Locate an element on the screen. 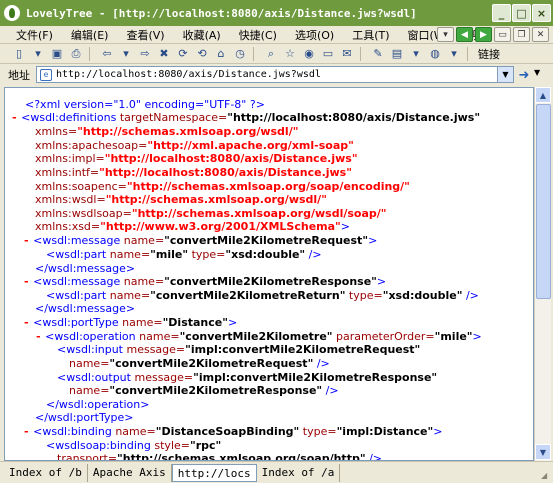 The width and height of the screenshot is (553, 483). dropdown-arrow-icon: ▾ is located at coordinates (445, 34).